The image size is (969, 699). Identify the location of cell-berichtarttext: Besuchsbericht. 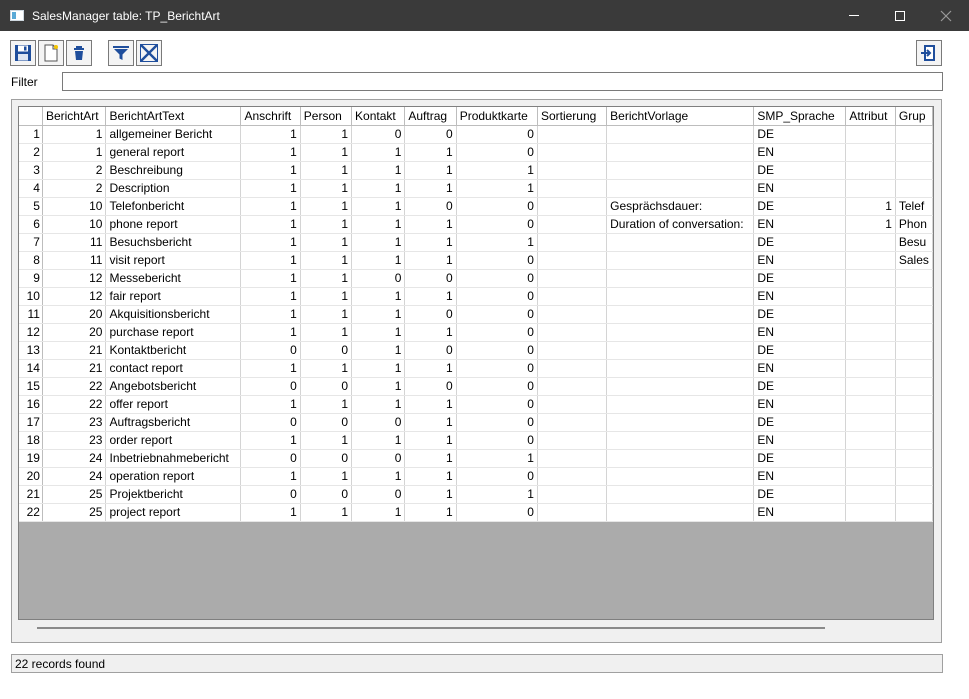
(173, 242).